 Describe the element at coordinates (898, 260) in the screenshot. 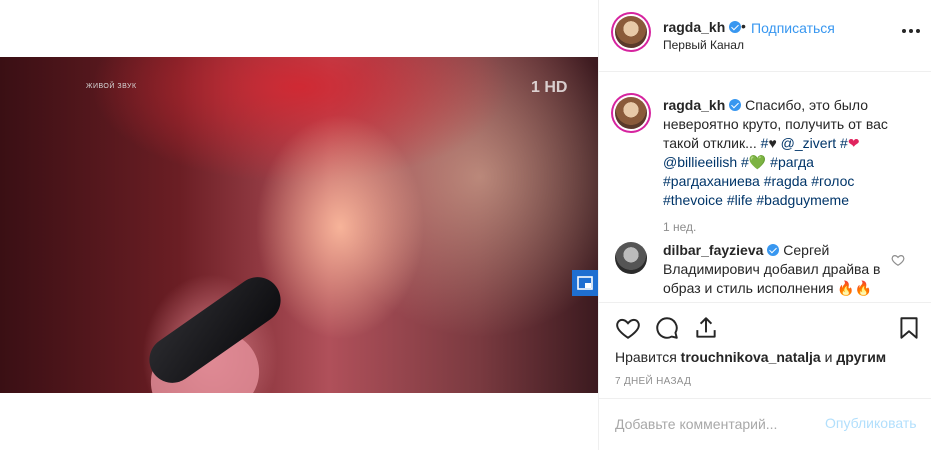

I see `comment-like-icon` at that location.